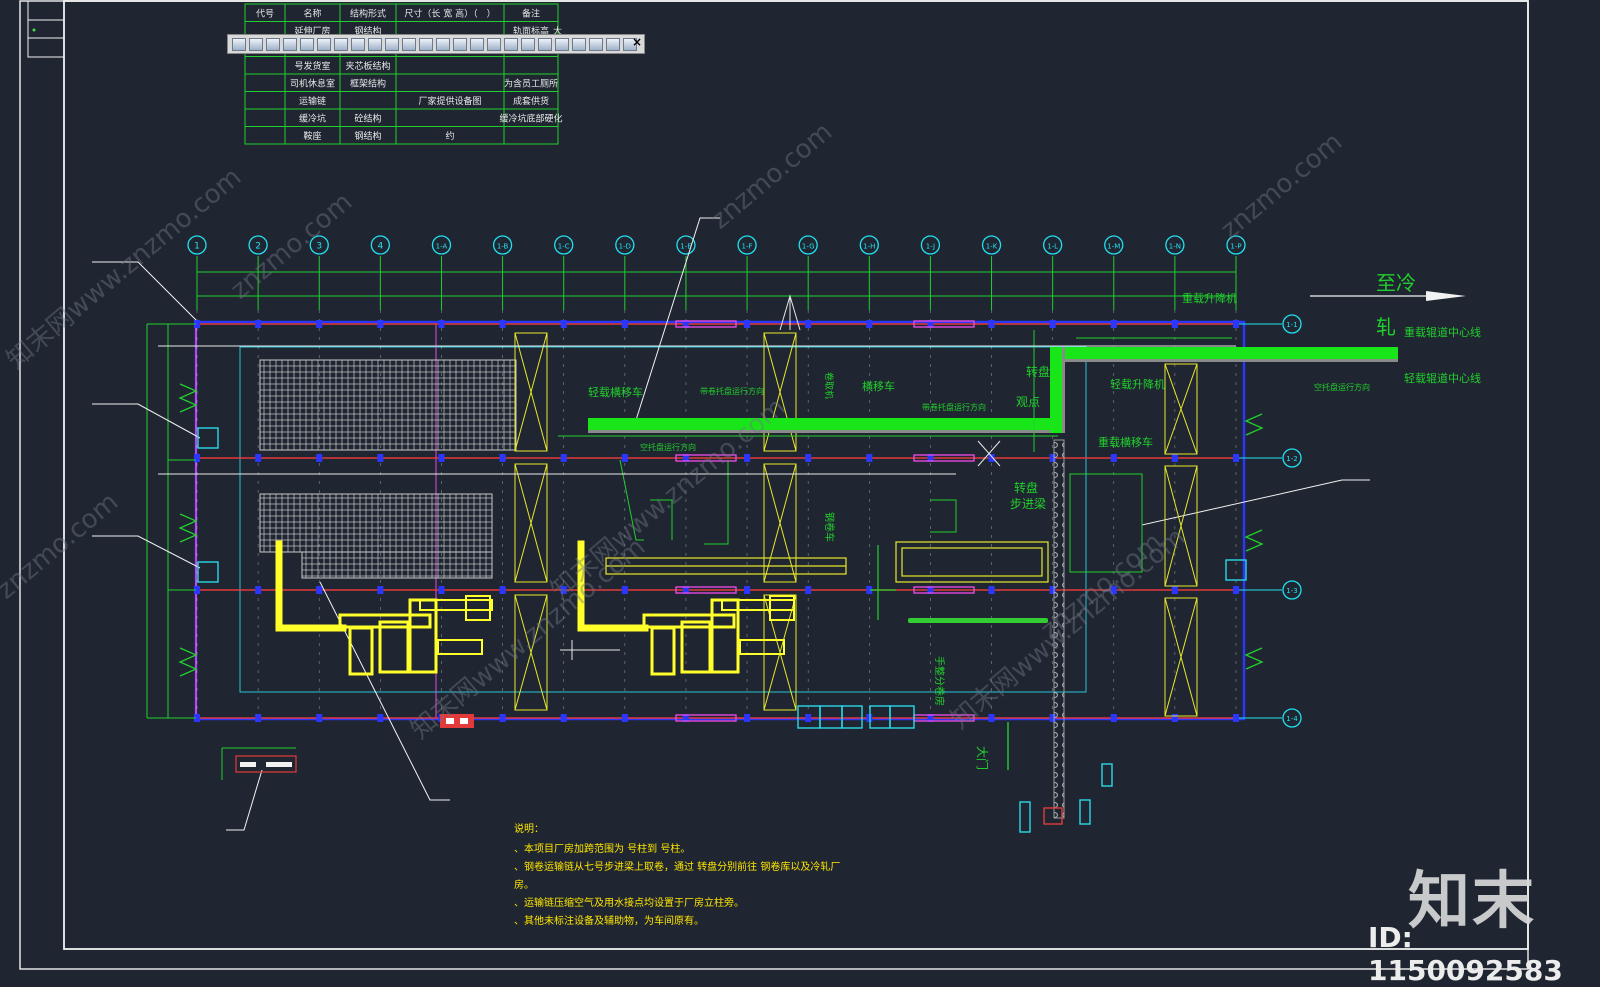 This screenshot has height=987, width=1600. I want to click on note-line: 房。, so click(524, 884).